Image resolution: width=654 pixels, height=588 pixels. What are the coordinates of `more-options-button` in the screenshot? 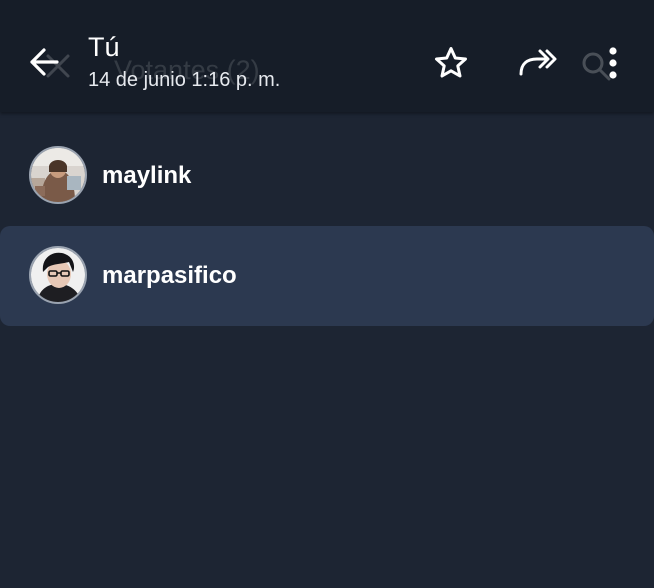 It's located at (613, 65).